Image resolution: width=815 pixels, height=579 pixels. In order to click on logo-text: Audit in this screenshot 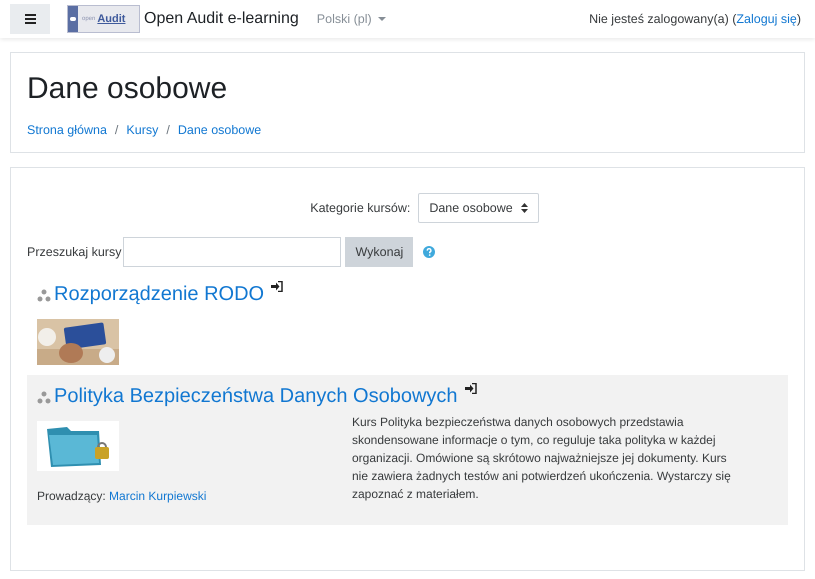, I will do `click(111, 19)`.